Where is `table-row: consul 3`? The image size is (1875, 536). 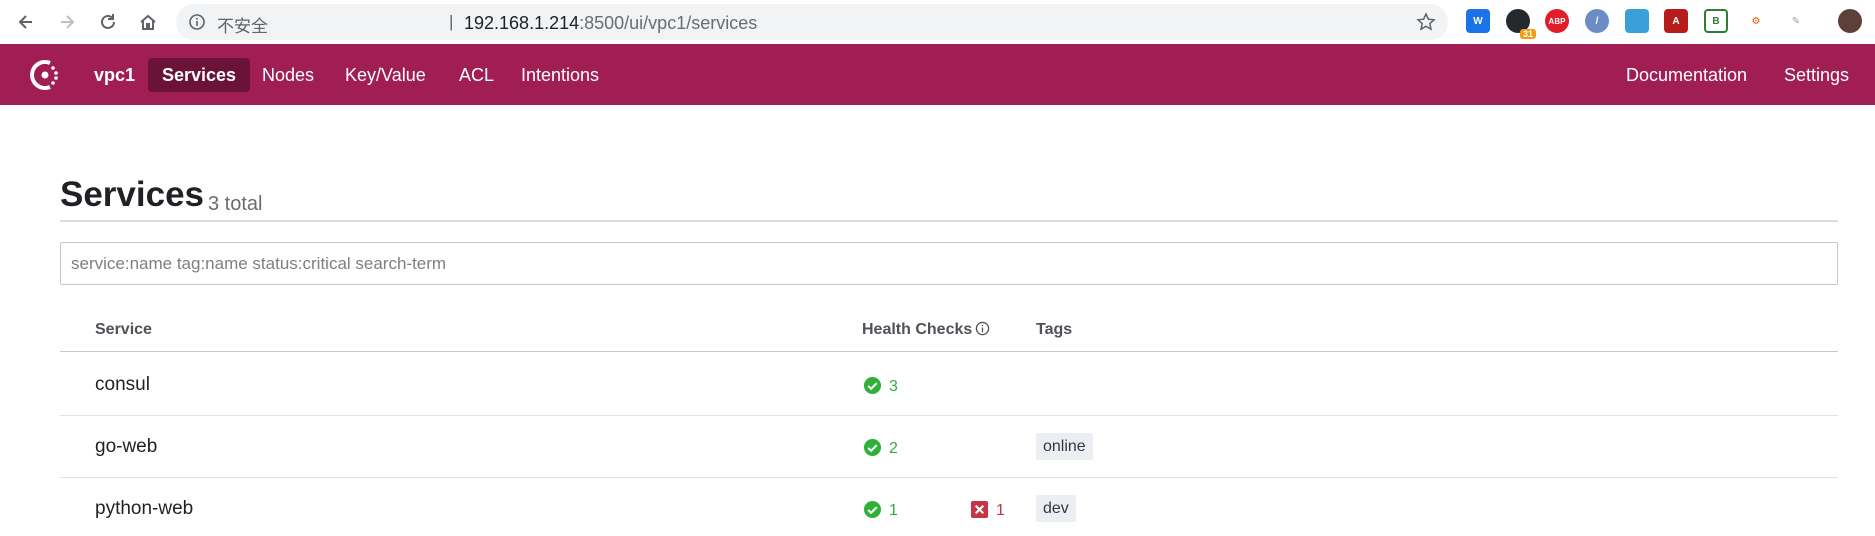 table-row: consul 3 is located at coordinates (949, 385).